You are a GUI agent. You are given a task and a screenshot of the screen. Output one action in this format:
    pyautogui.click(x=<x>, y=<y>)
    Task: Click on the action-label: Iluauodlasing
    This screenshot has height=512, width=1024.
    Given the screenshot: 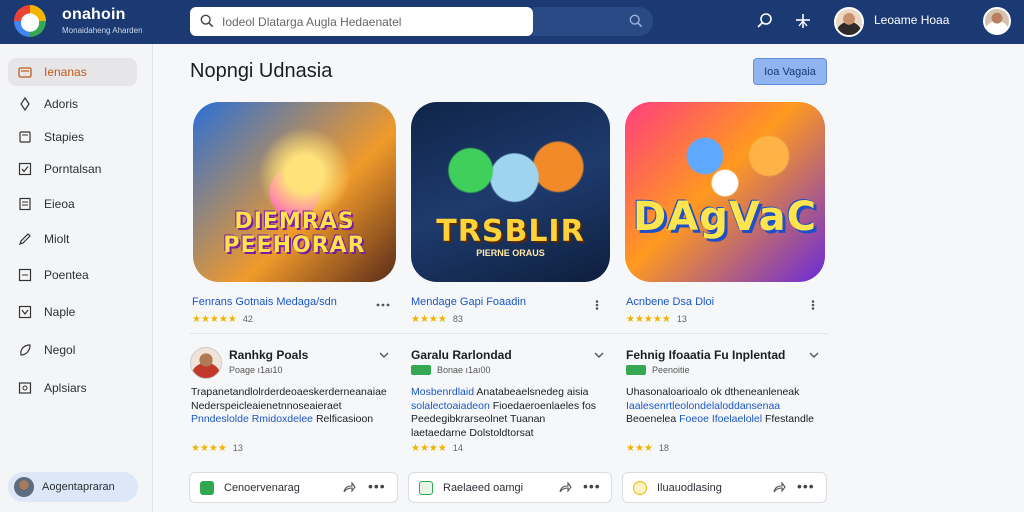 What is the action you would take?
    pyautogui.click(x=689, y=487)
    